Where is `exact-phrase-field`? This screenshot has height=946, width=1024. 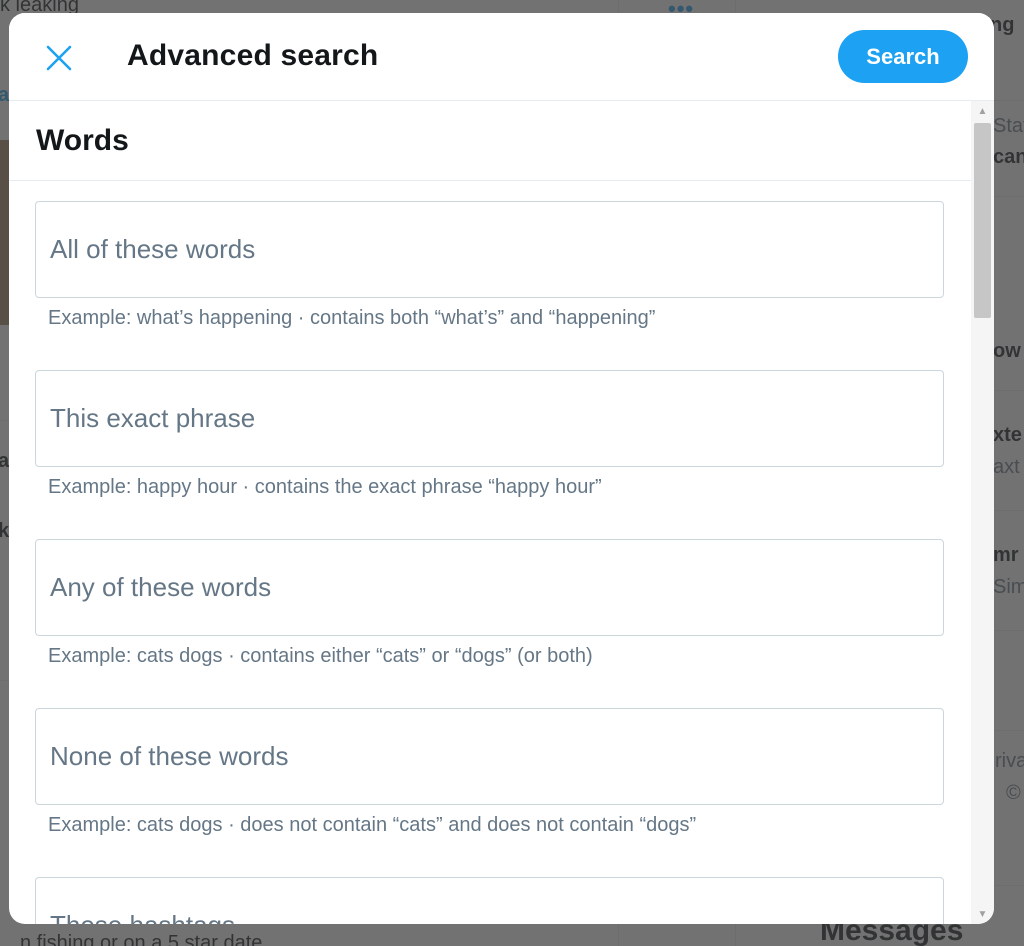 exact-phrase-field is located at coordinates (489, 418).